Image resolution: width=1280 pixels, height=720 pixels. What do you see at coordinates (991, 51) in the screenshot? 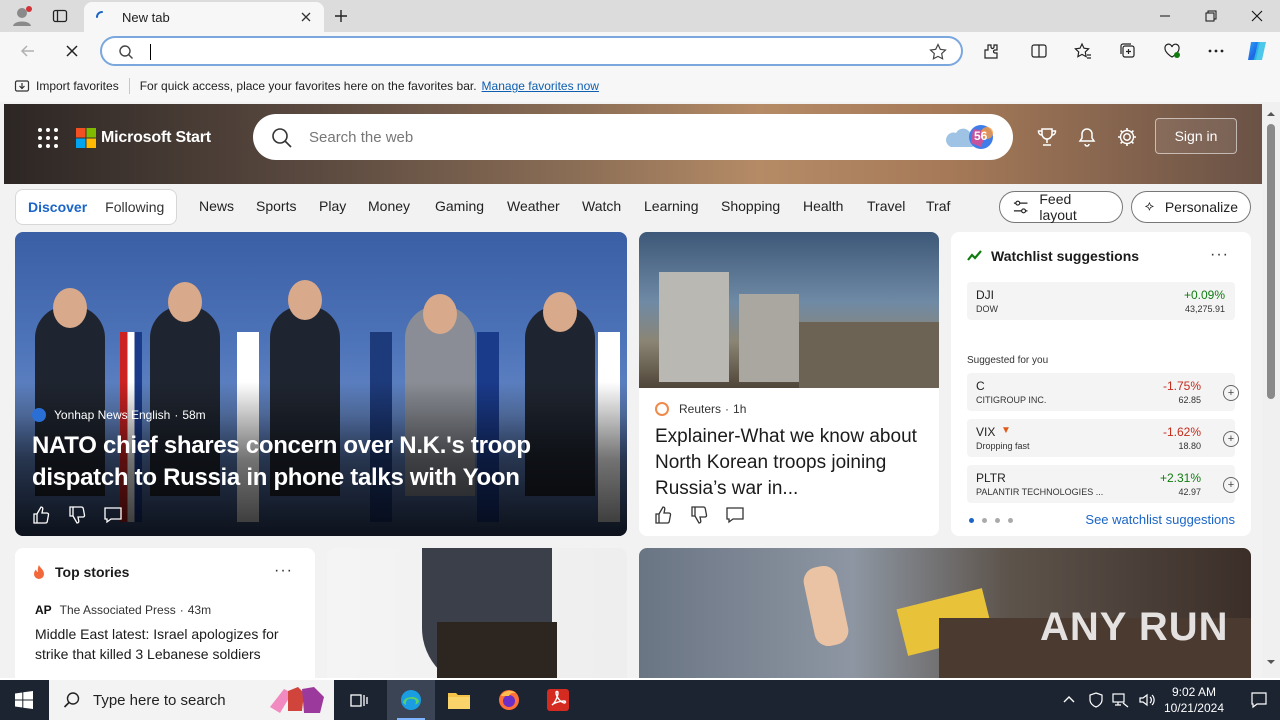
I see `extensions-icon` at bounding box center [991, 51].